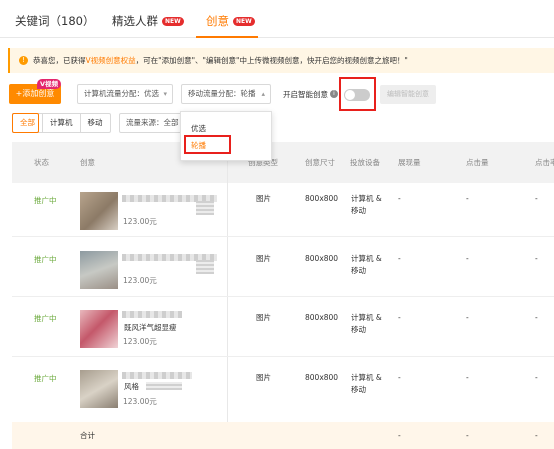  I want to click on smart-creative-toggle, so click(357, 95).